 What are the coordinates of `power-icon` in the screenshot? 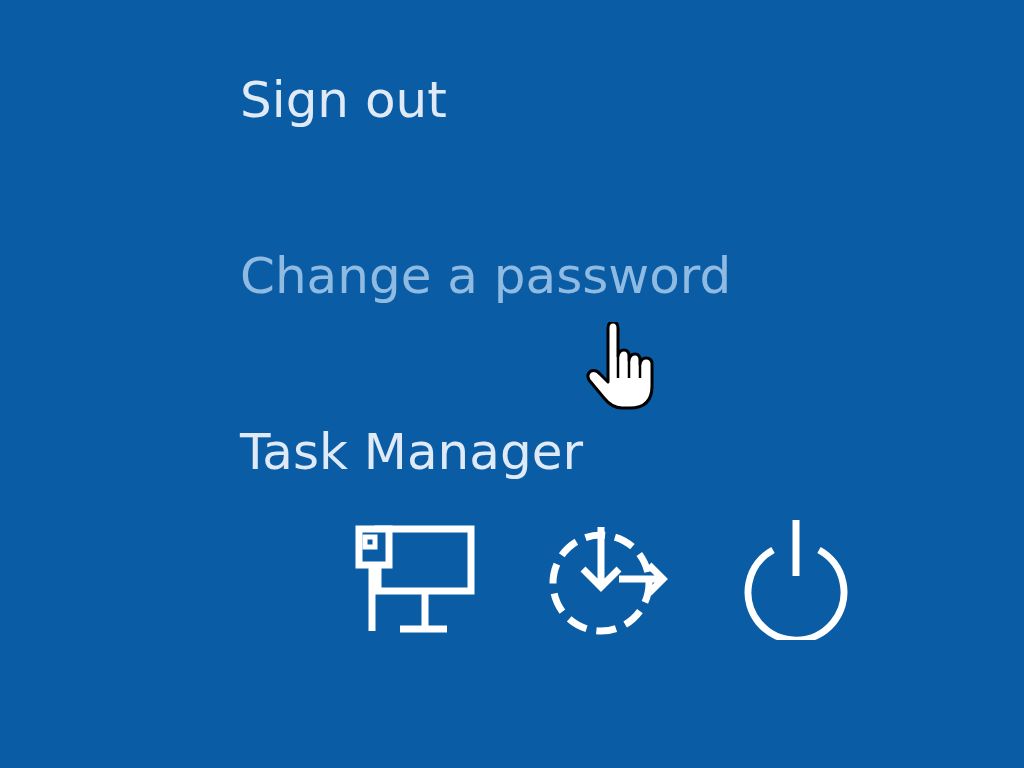 It's located at (796, 579).